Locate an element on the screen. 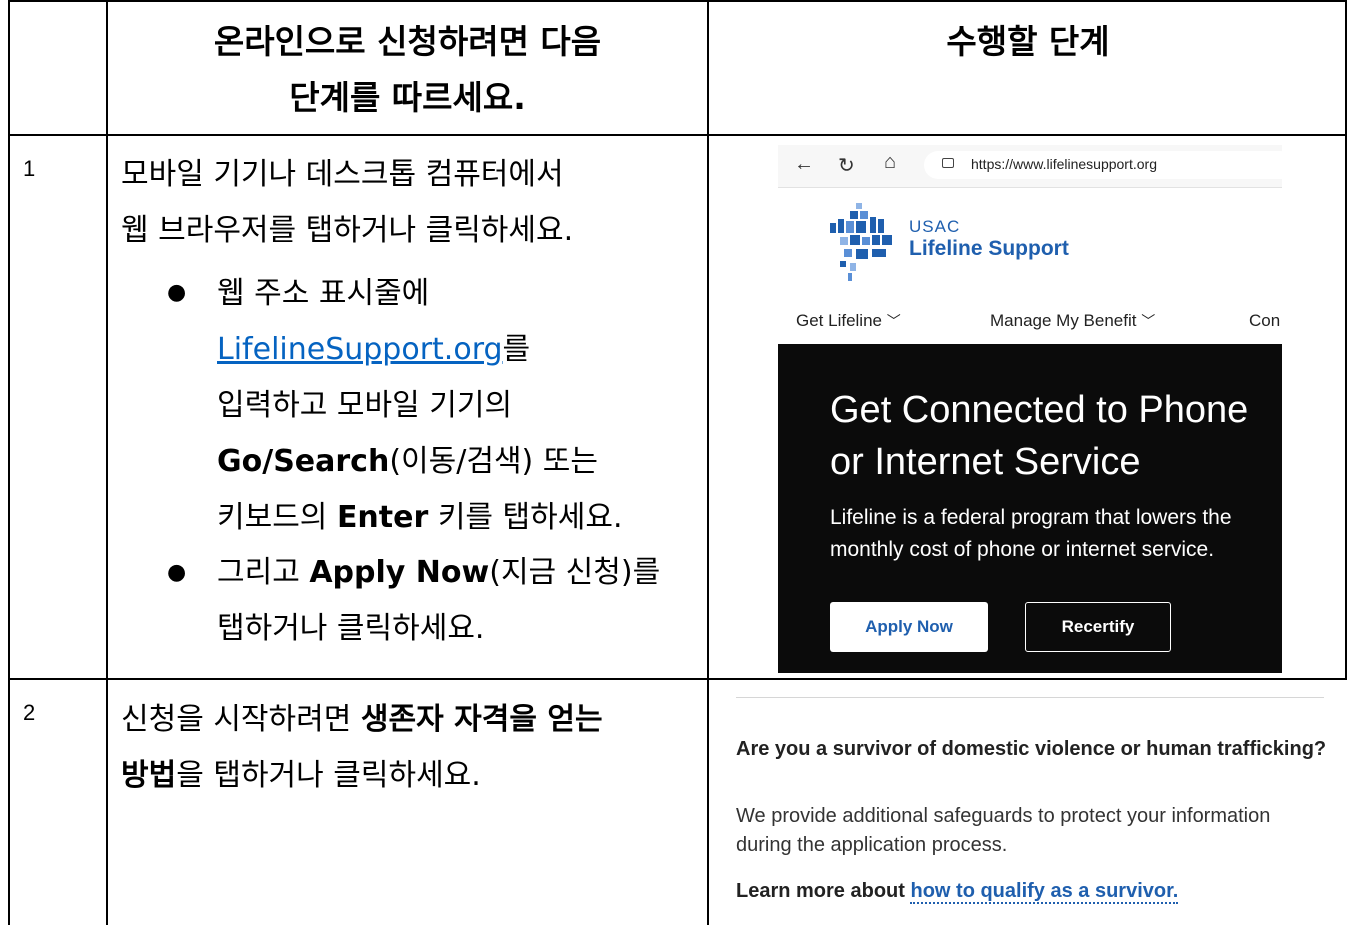  header-col2-line2: 단계를 따르세요. is located at coordinates (407, 97).